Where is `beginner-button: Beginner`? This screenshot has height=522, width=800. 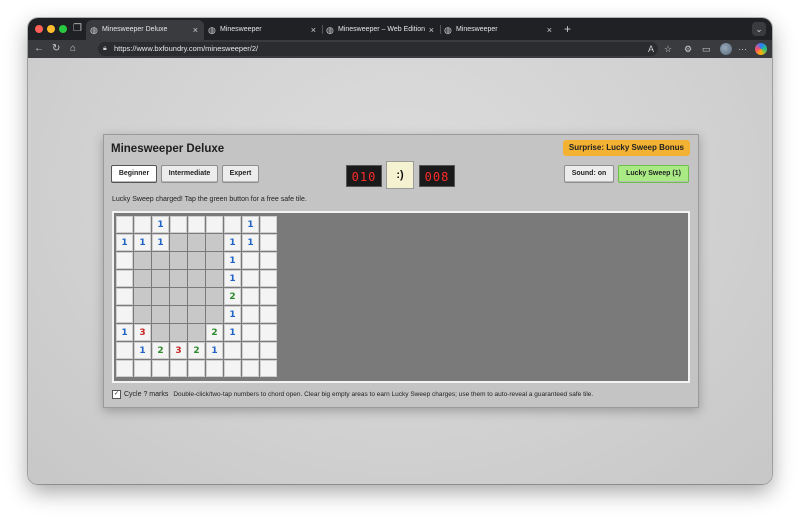
beginner-button: Beginner is located at coordinates (134, 174).